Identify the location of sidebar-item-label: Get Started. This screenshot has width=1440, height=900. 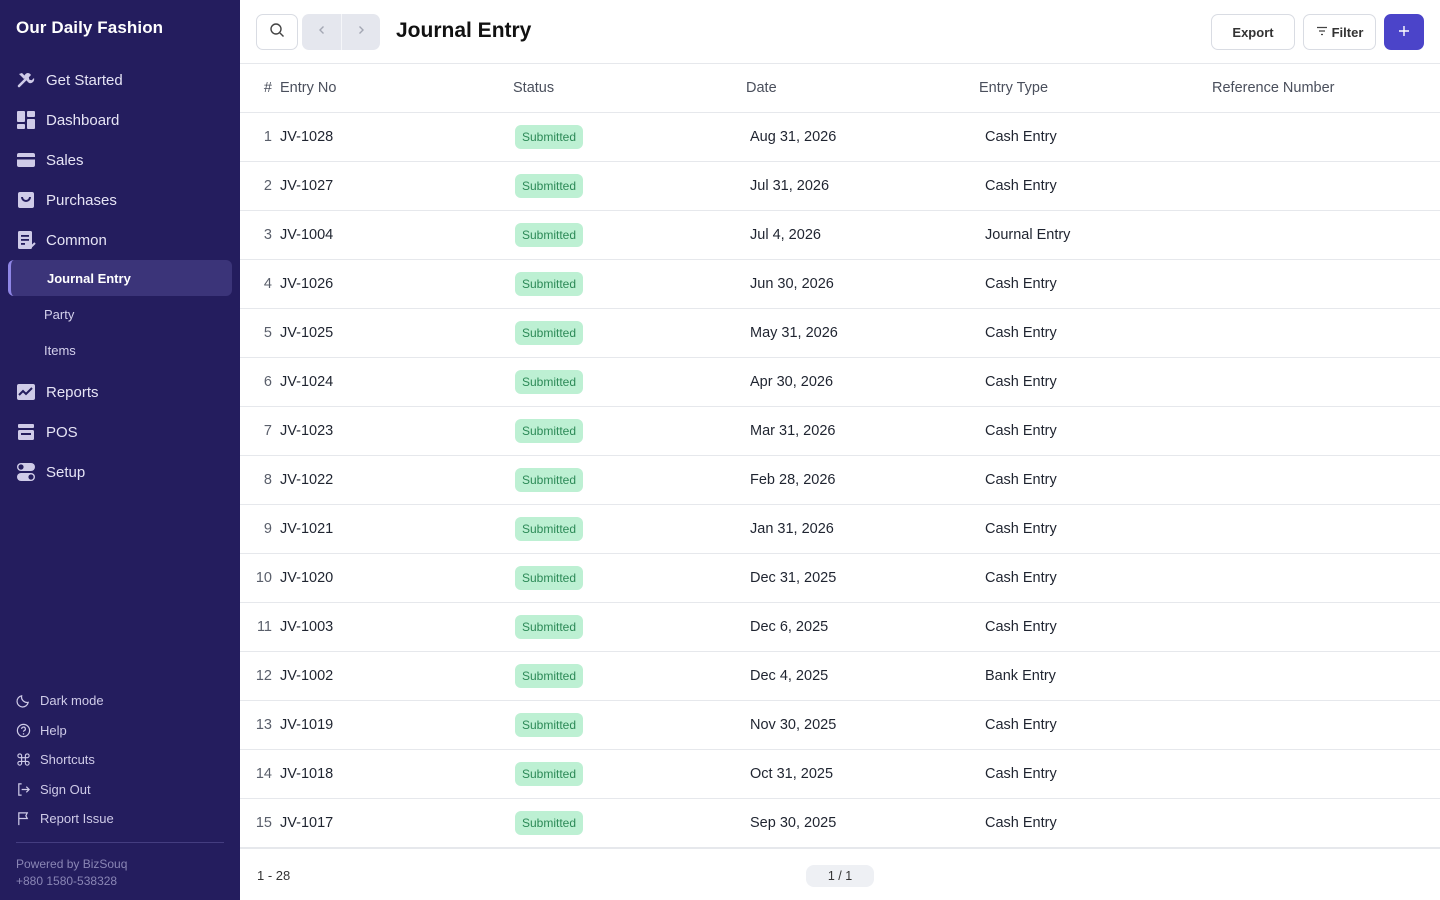
(84, 80).